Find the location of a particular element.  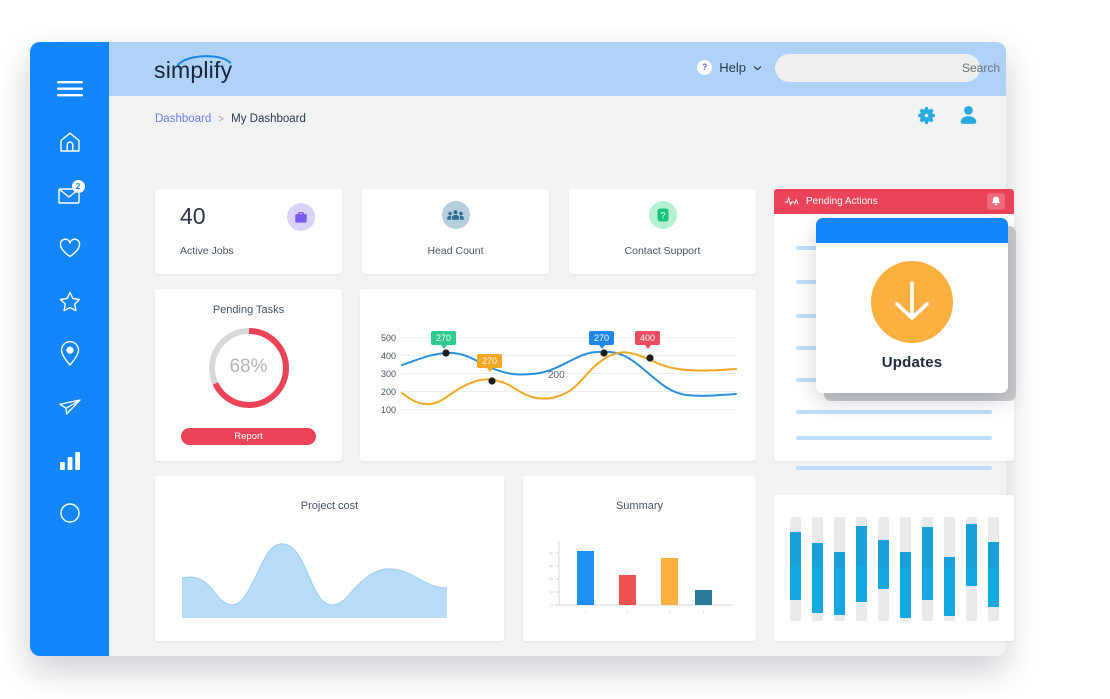

stat-card-head-count: Head Count is located at coordinates (455, 231).